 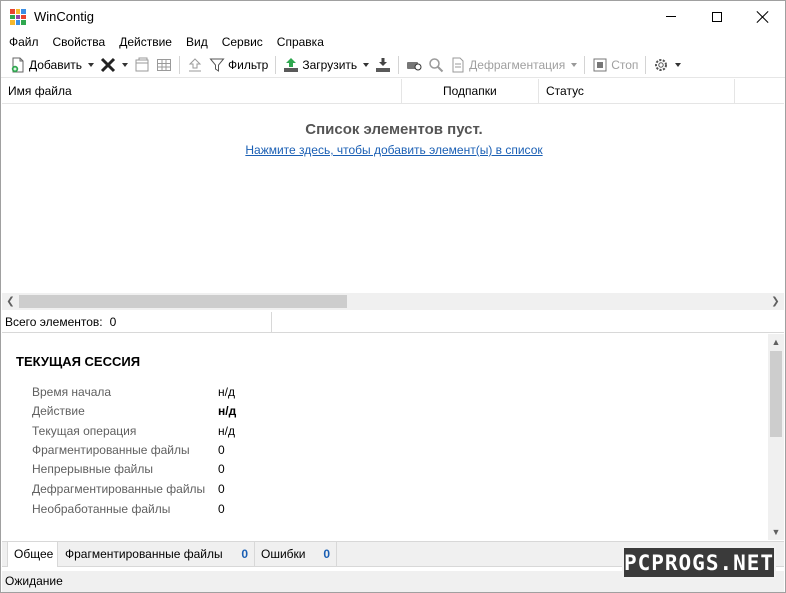 I want to click on maximize-button, so click(x=717, y=16).